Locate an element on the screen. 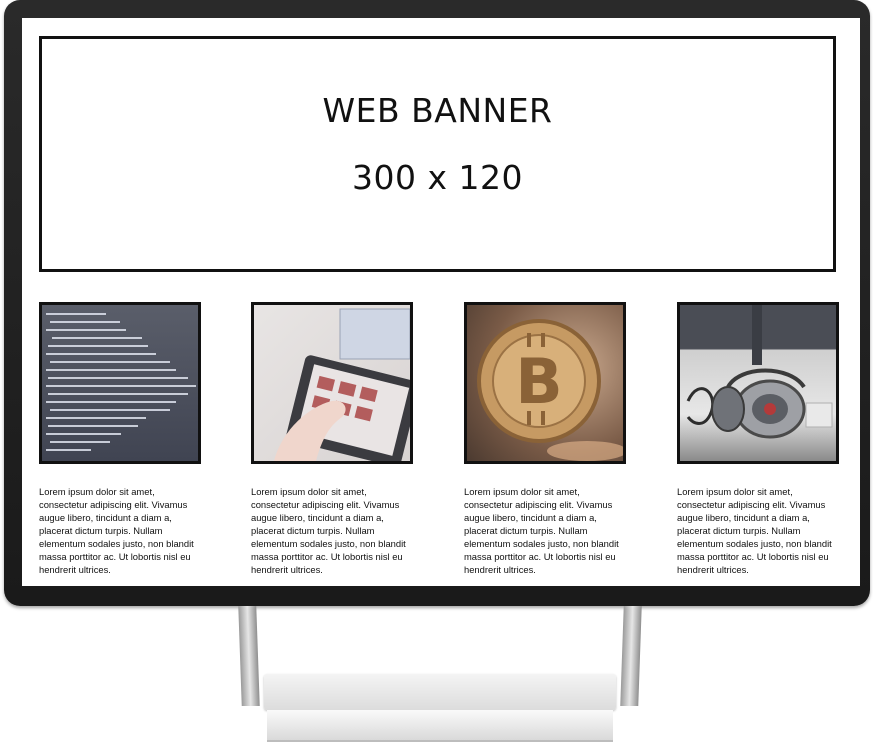 The width and height of the screenshot is (873, 745). code-screen-image is located at coordinates (120, 383).